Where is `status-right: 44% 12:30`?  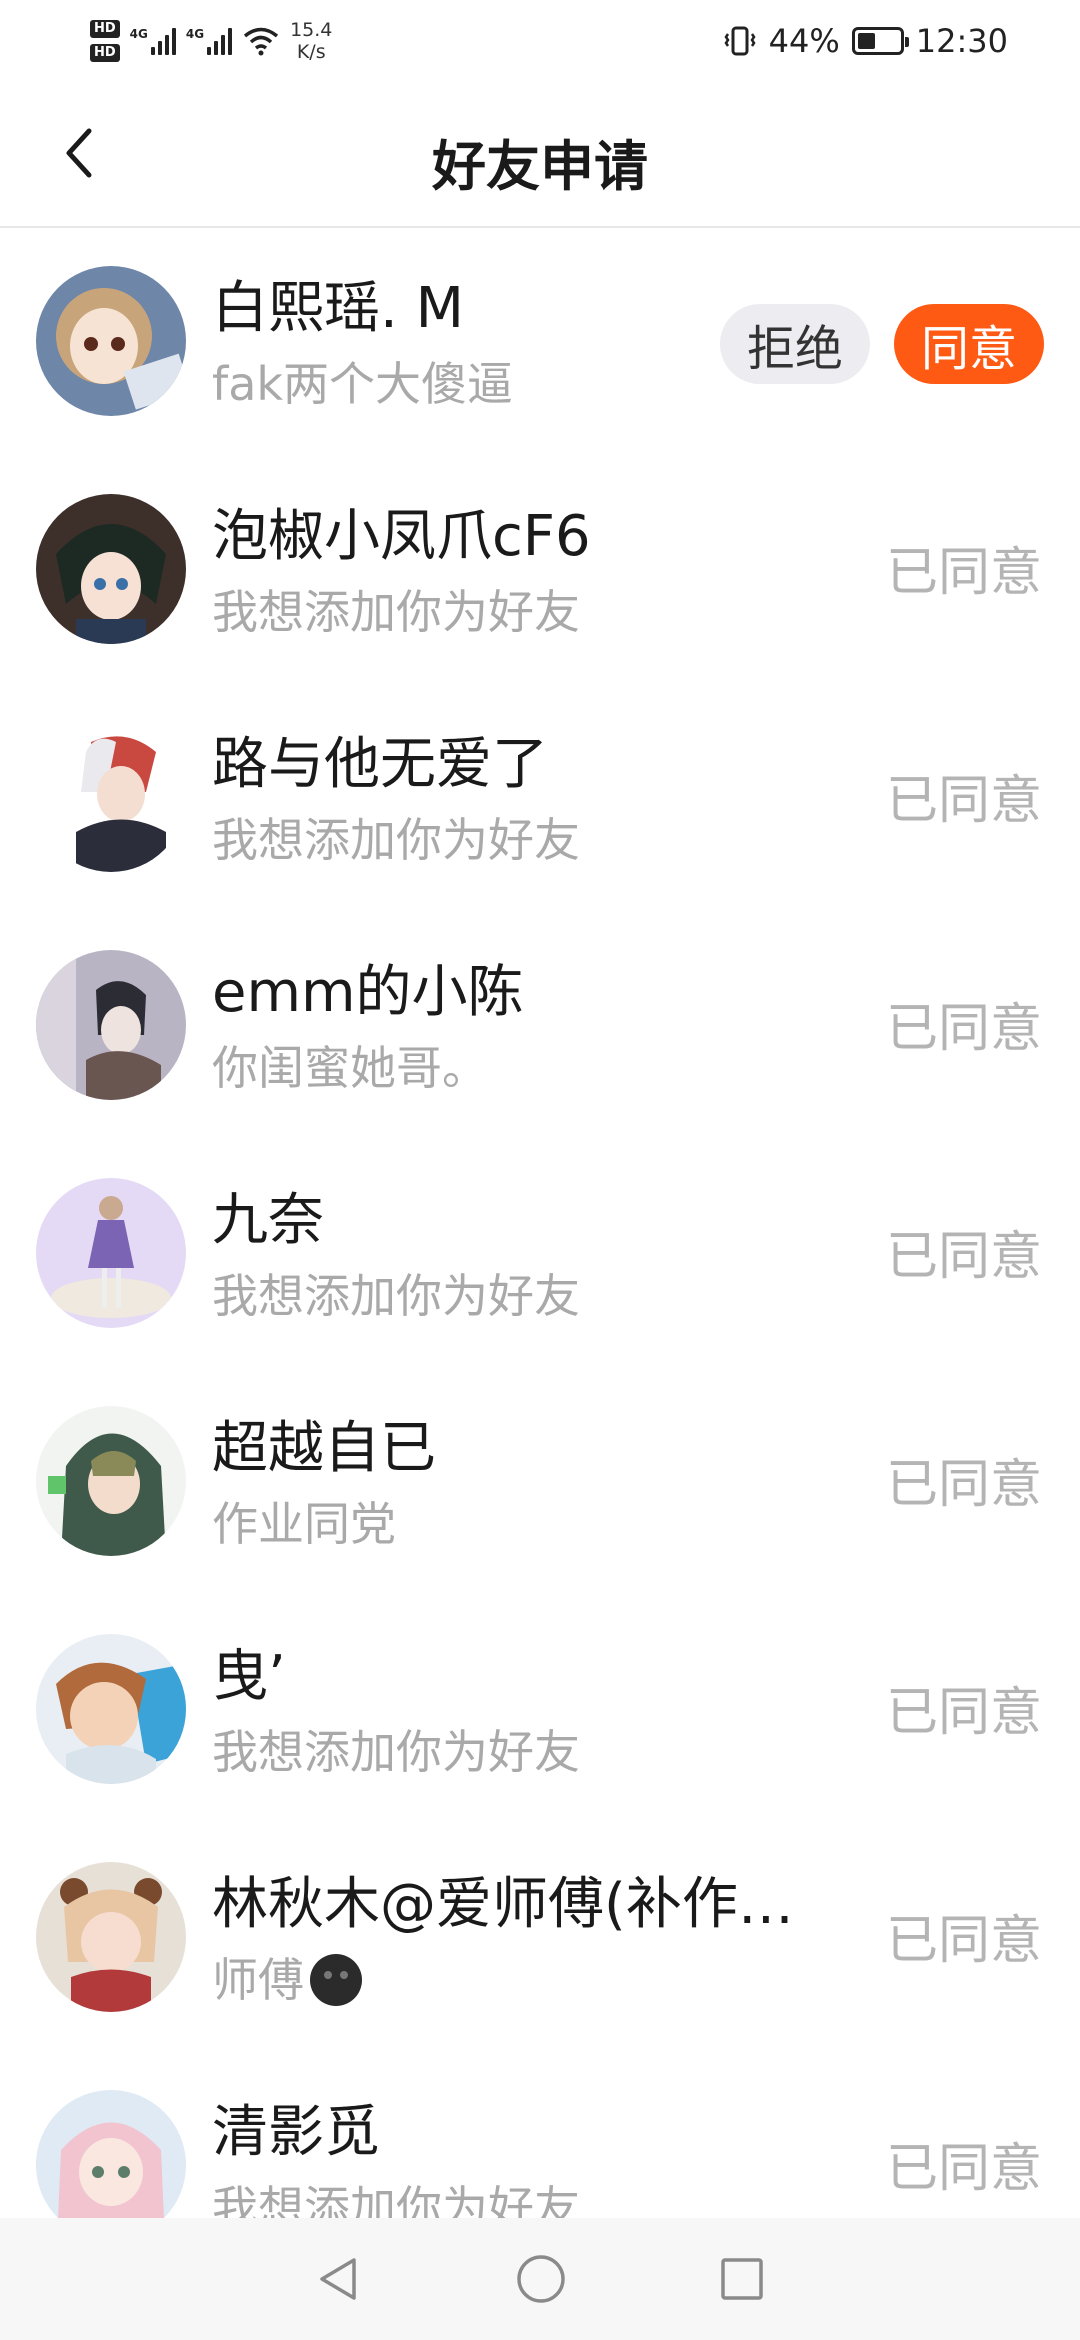 status-right: 44% 12:30 is located at coordinates (865, 41).